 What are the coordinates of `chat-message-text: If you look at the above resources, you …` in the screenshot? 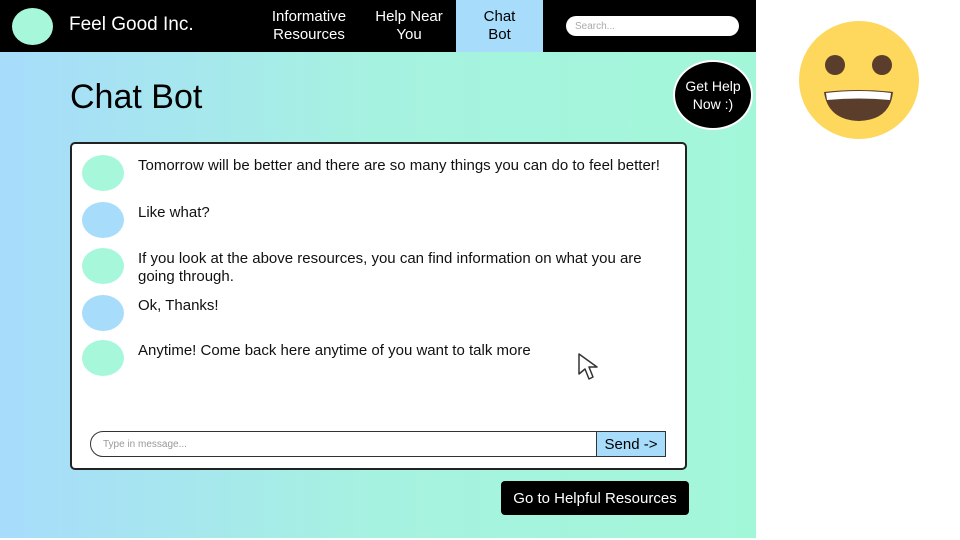 It's located at (390, 267).